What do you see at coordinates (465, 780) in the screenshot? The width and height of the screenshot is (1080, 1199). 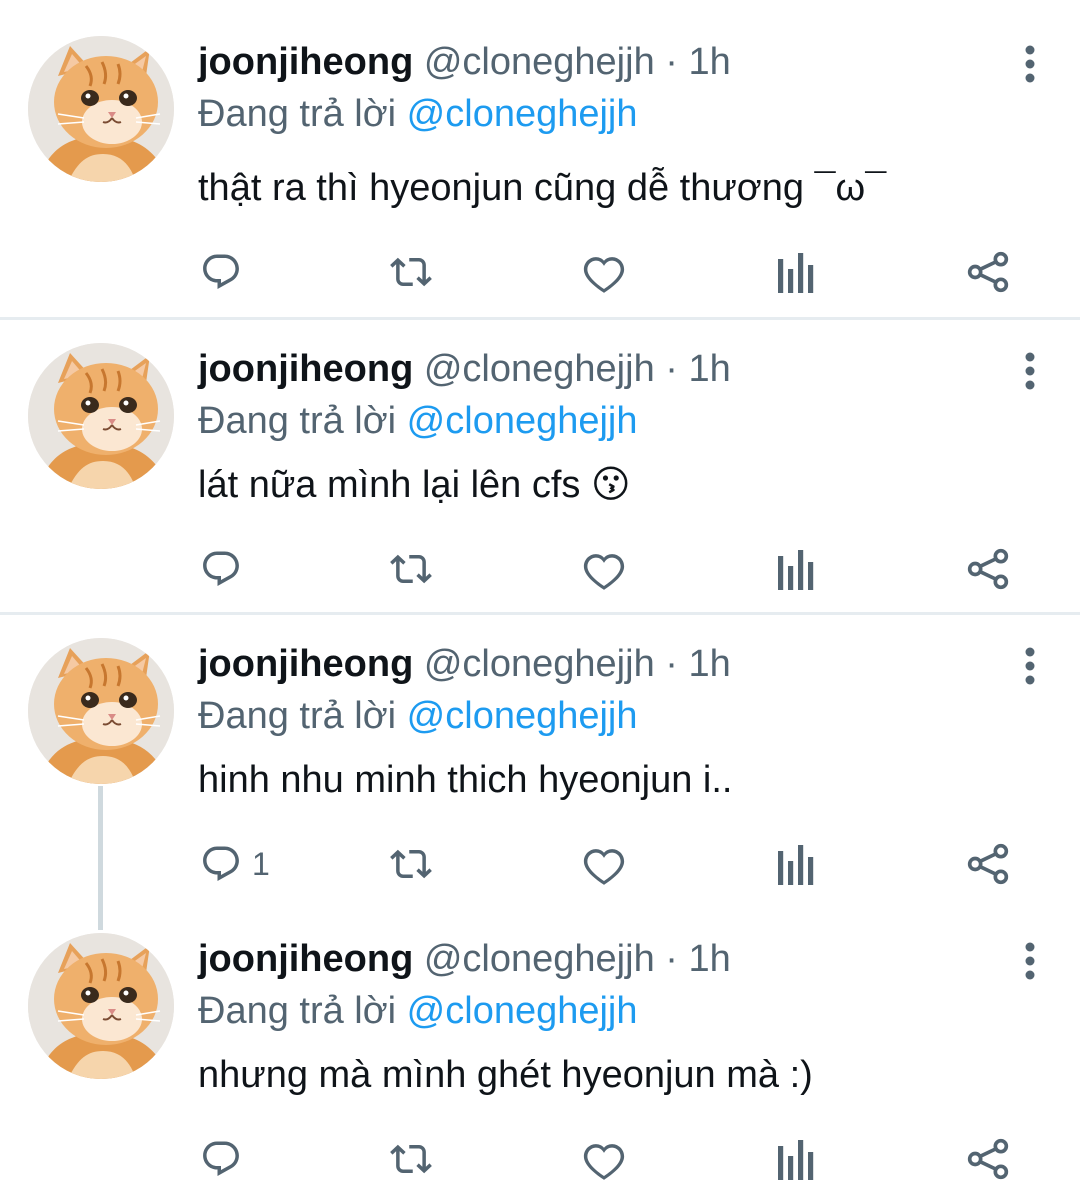 I see `tweet-text: hinh nhu minh thich hyeonjun i..` at bounding box center [465, 780].